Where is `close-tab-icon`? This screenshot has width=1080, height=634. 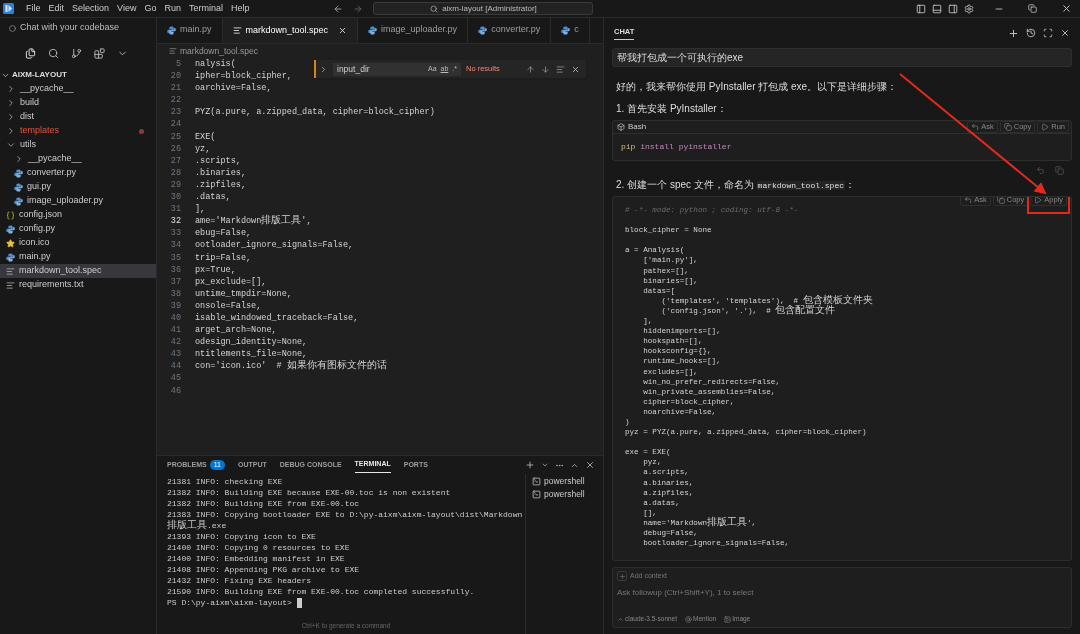
close-tab-icon is located at coordinates (343, 30).